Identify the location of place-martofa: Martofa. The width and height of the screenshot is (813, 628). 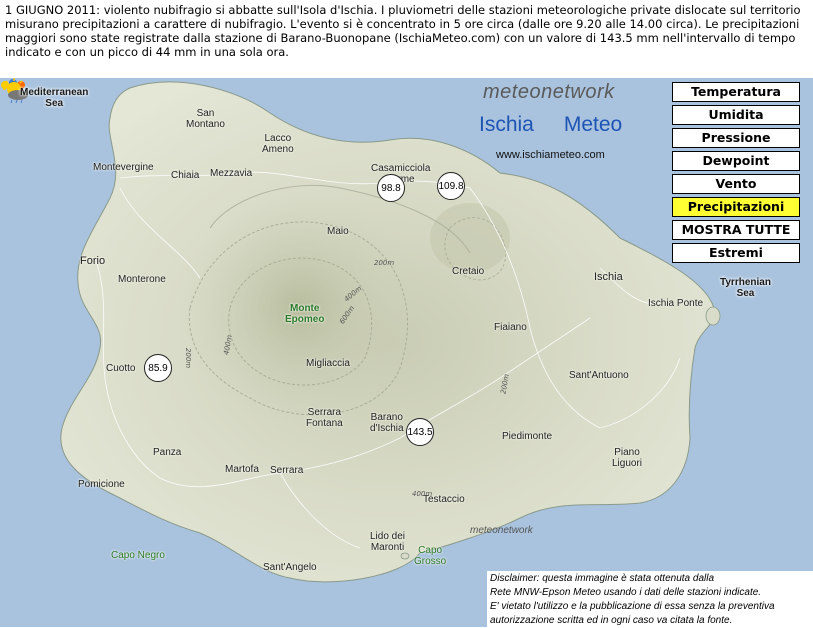
(242, 469).